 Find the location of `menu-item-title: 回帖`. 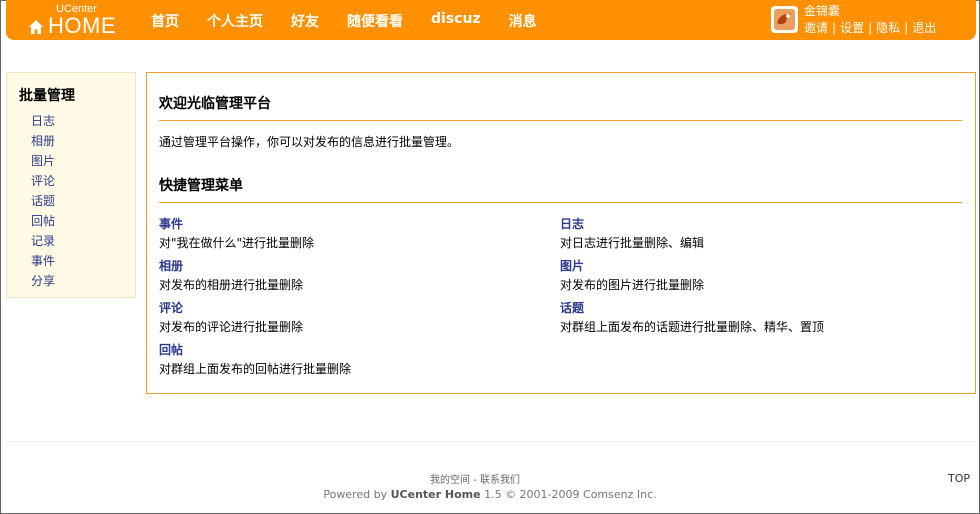

menu-item-title: 回帖 is located at coordinates (349, 350).